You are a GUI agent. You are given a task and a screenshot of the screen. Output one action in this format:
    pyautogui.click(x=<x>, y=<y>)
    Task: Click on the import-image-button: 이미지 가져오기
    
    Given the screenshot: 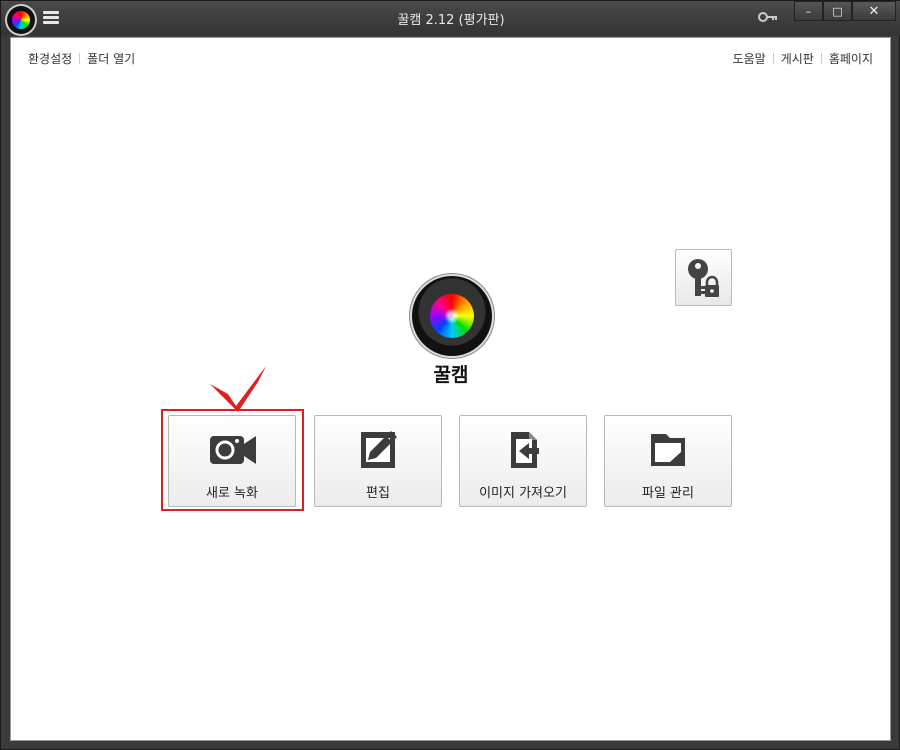 What is the action you would take?
    pyautogui.click(x=523, y=461)
    